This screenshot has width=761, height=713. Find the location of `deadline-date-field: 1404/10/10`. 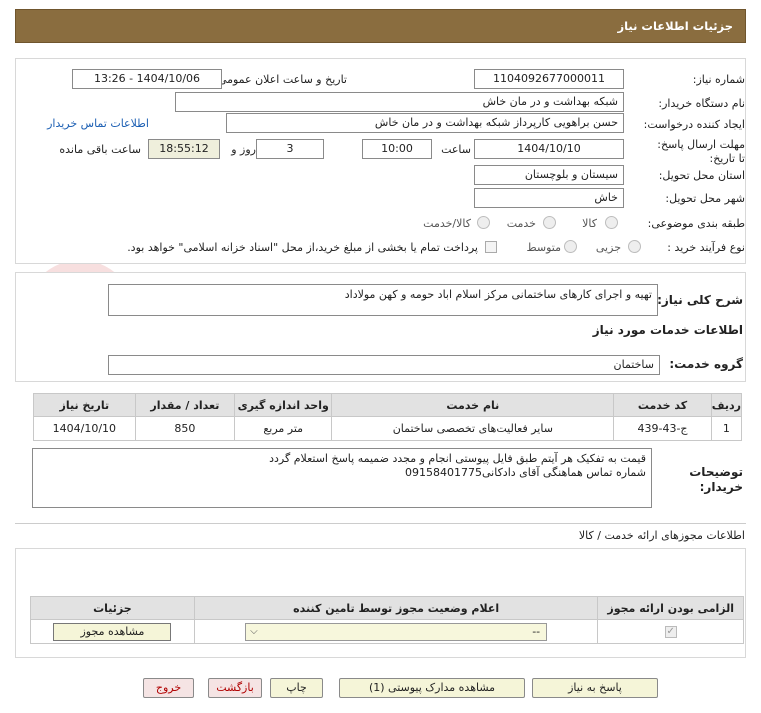

deadline-date-field: 1404/10/10 is located at coordinates (549, 149).